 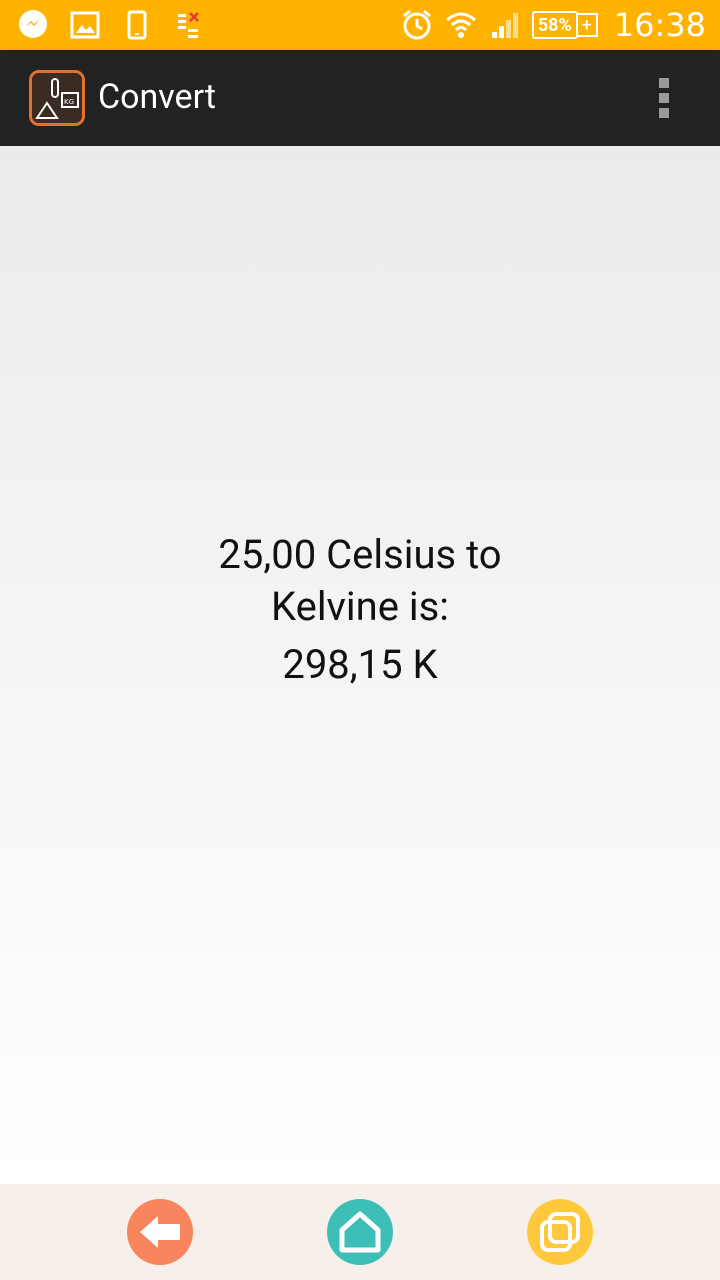 I want to click on conversion-result: 25,00 Celsius to Kelvine is: 298,15 K, so click(x=360, y=610).